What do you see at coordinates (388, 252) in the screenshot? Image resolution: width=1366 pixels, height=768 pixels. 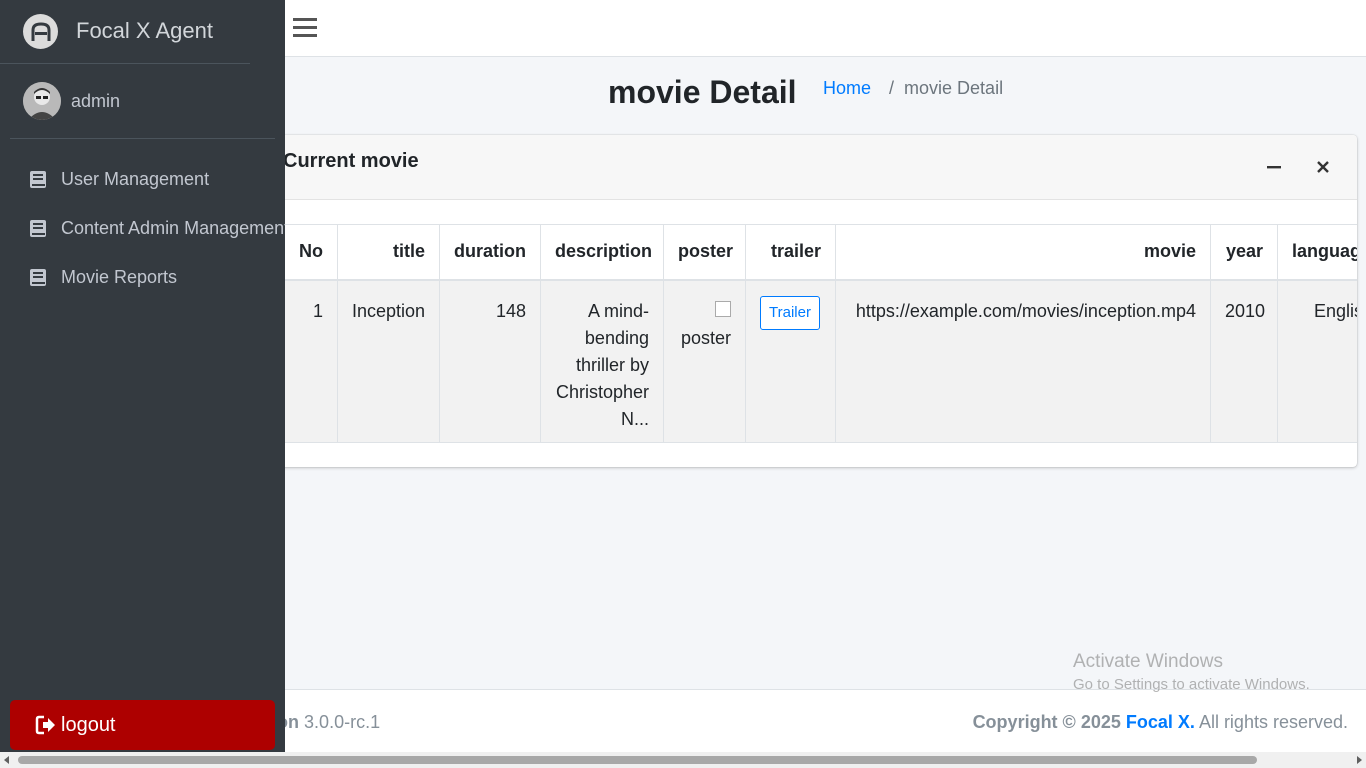 I see `column-header-title: title` at bounding box center [388, 252].